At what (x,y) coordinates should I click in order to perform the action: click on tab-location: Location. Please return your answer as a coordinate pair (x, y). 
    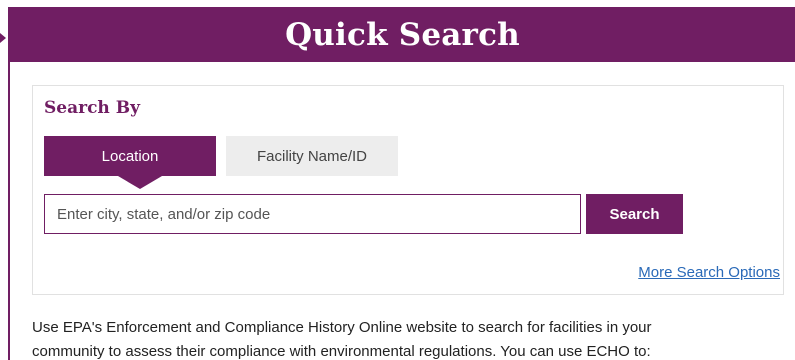
    Looking at the image, I should click on (130, 162).